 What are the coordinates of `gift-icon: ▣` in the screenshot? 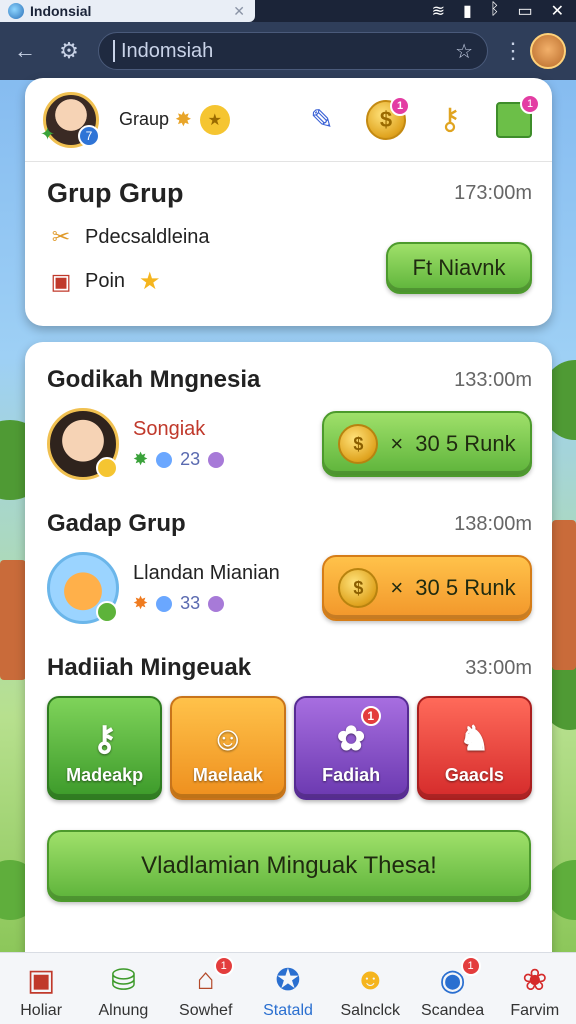 It's located at (61, 281).